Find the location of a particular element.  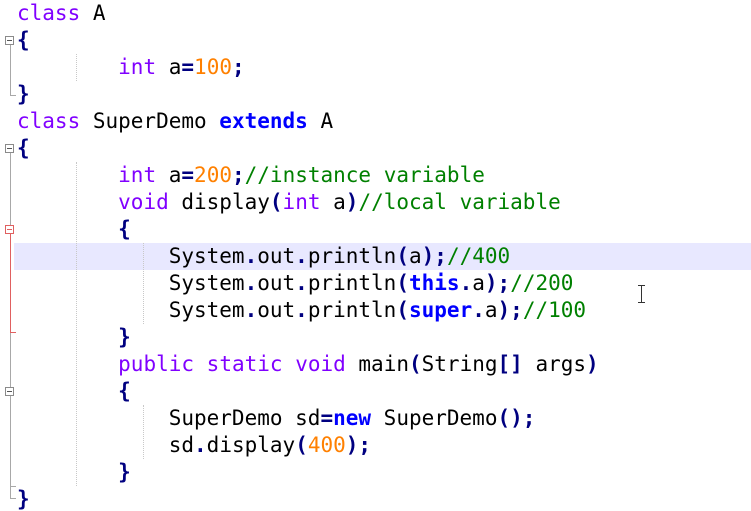

code-token: args is located at coordinates (554, 364).